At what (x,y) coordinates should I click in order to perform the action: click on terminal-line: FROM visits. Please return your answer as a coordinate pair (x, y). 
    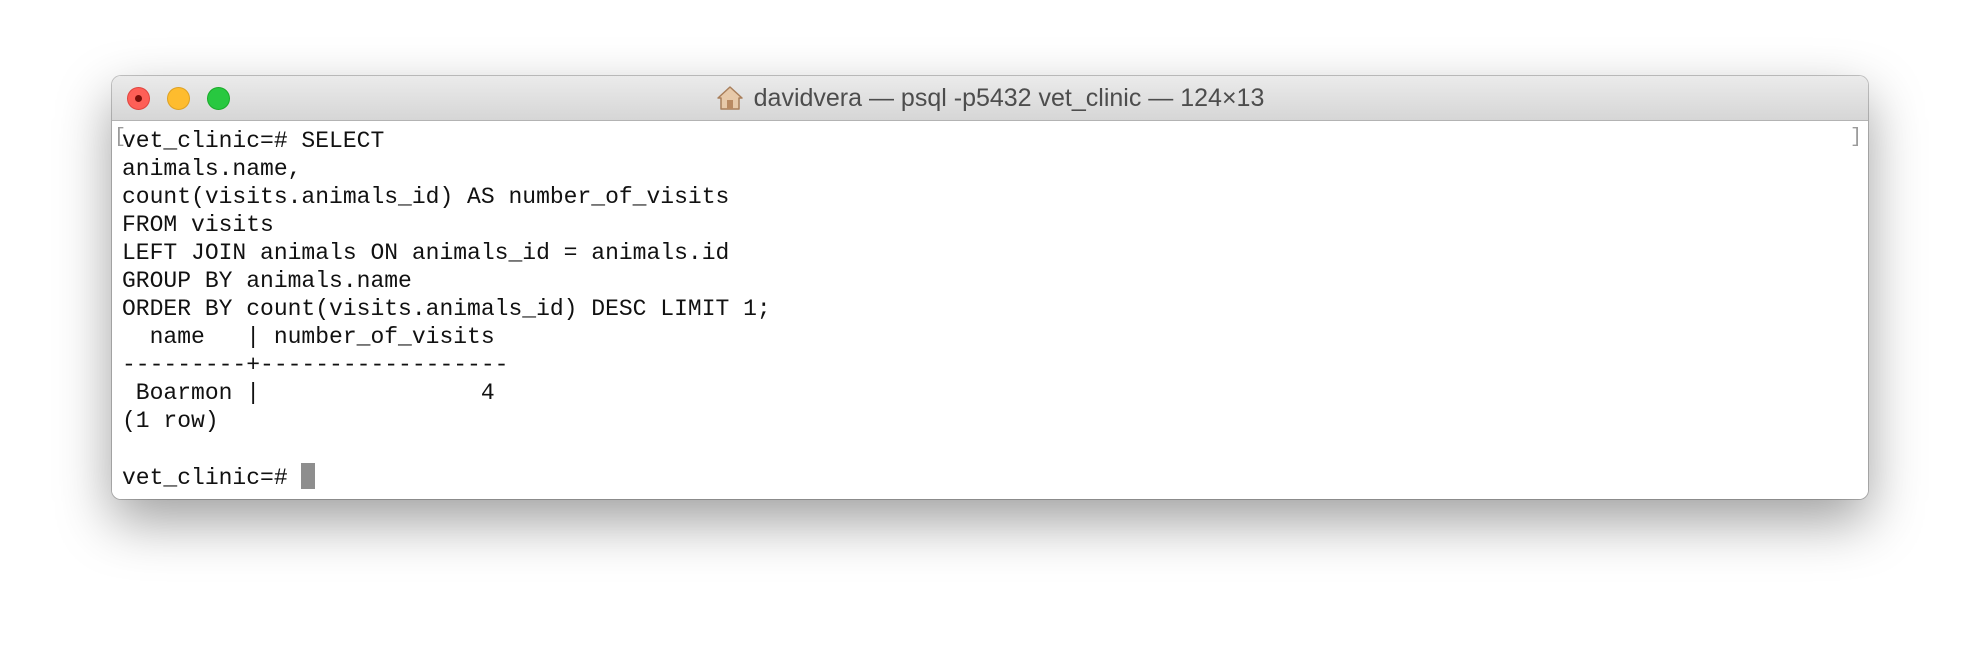
    Looking at the image, I should click on (198, 225).